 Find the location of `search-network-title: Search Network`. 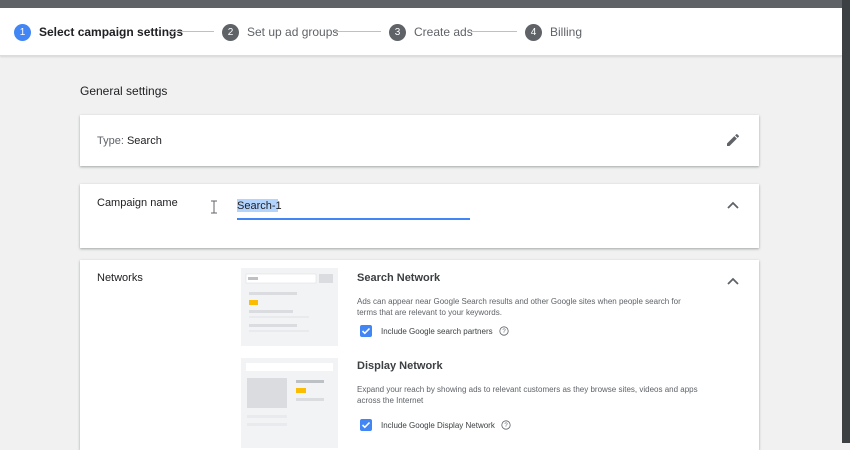

search-network-title: Search Network is located at coordinates (399, 278).